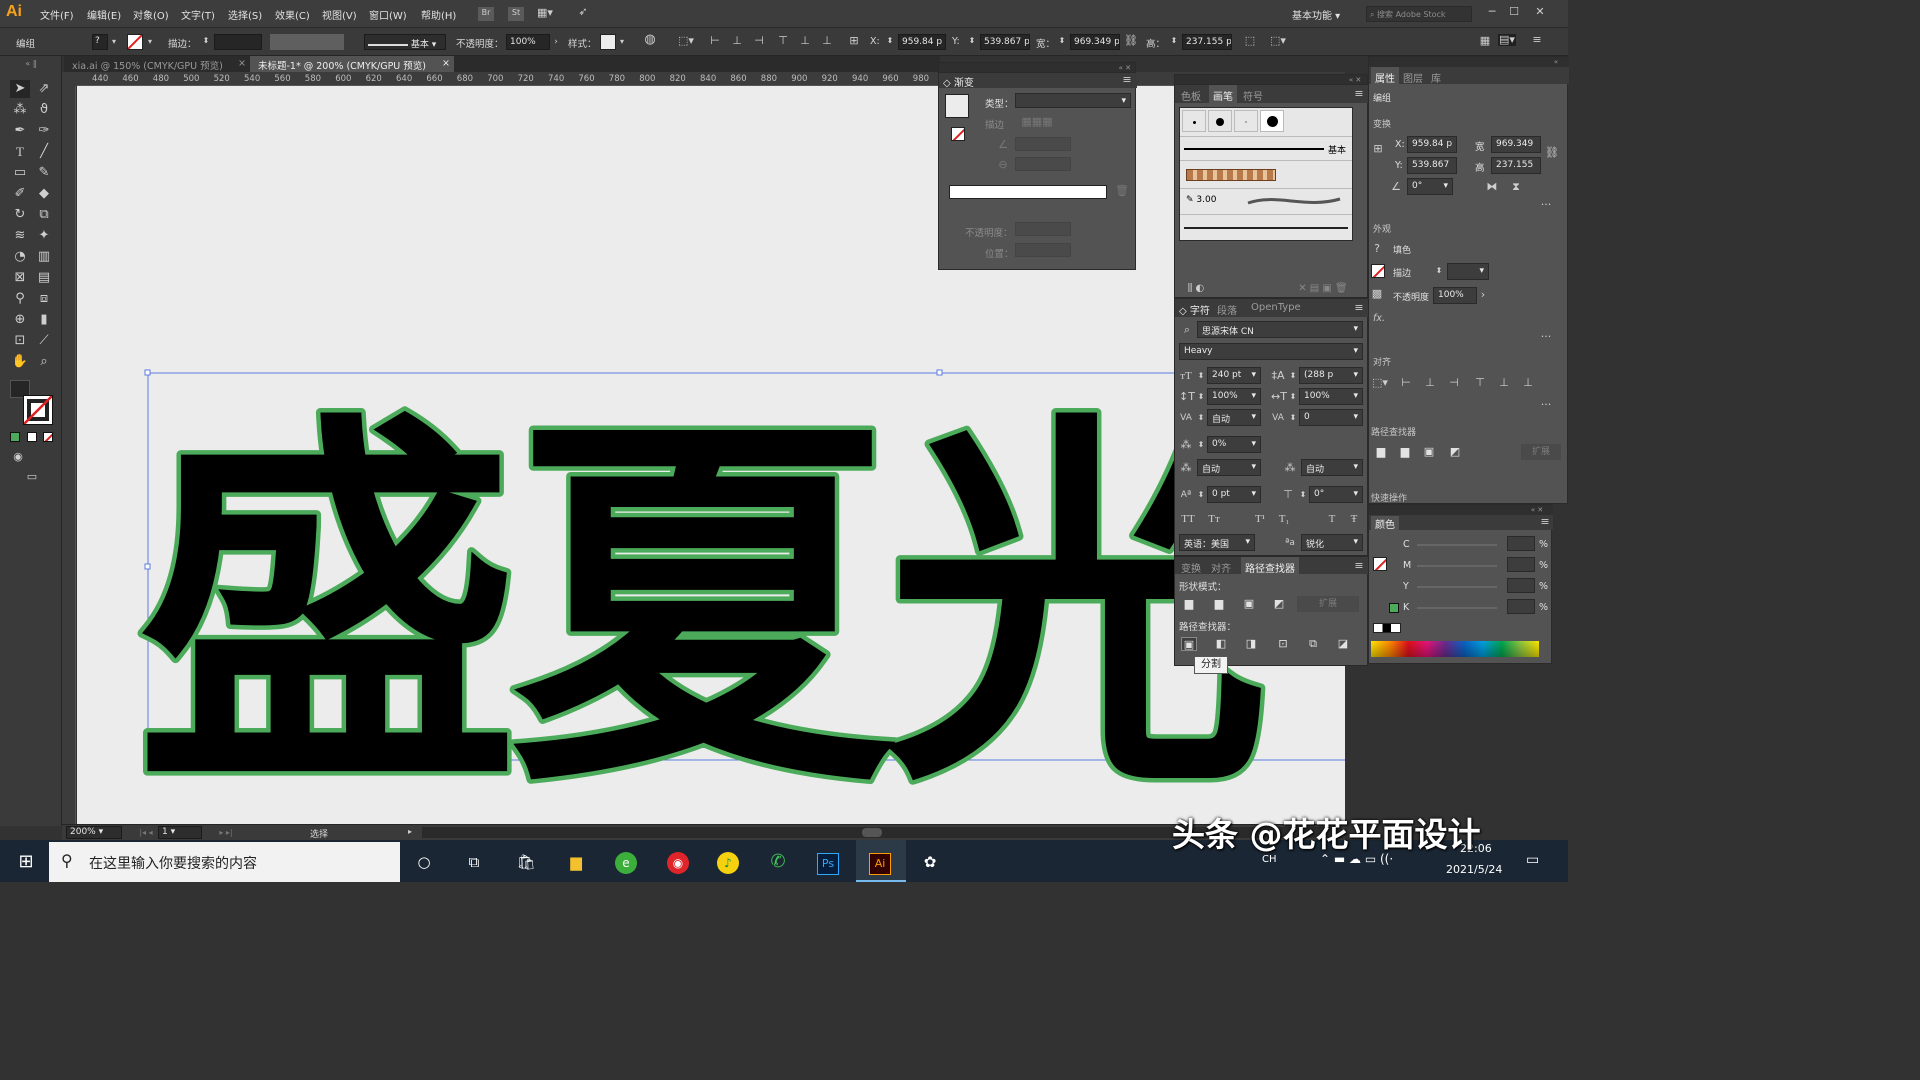 The image size is (1920, 1080). Describe the element at coordinates (410, 832) in the screenshot. I see `status-menu-icon: ▸` at that location.